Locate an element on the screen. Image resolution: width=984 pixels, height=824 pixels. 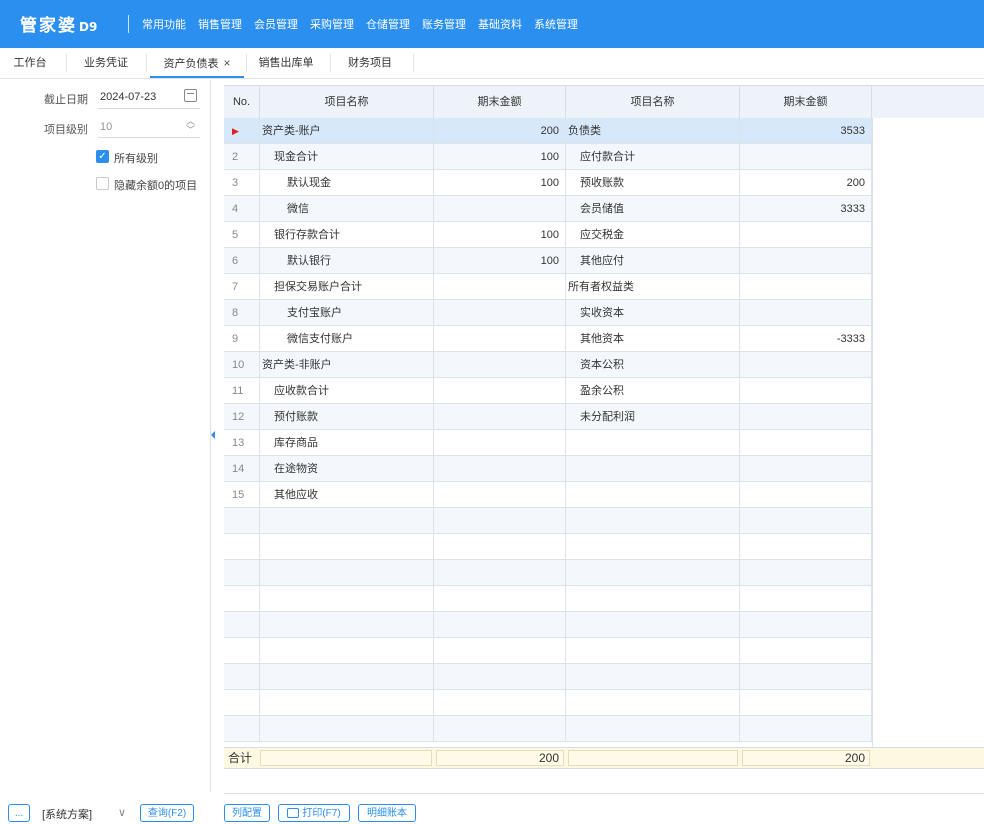
printer-icon is located at coordinates (293, 813).